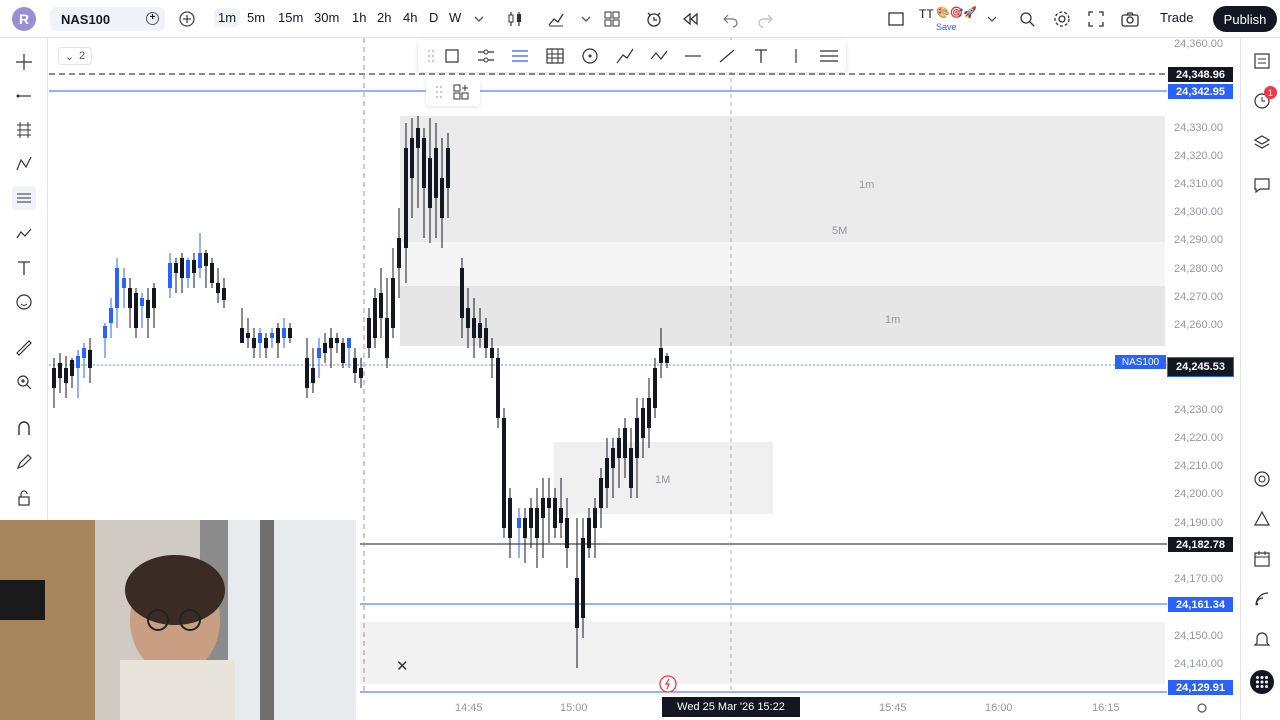  Describe the element at coordinates (469, 708) in the screenshot. I see `time-tick: 14:45` at that location.